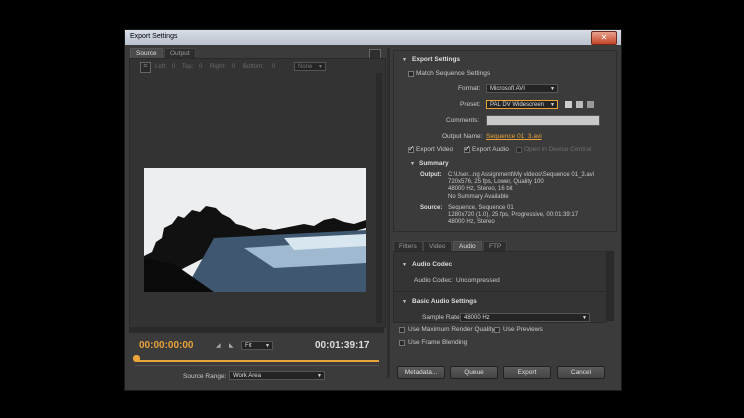 This screenshot has width=744, height=418. What do you see at coordinates (154, 36) in the screenshot?
I see `window-title: Export Settings` at bounding box center [154, 36].